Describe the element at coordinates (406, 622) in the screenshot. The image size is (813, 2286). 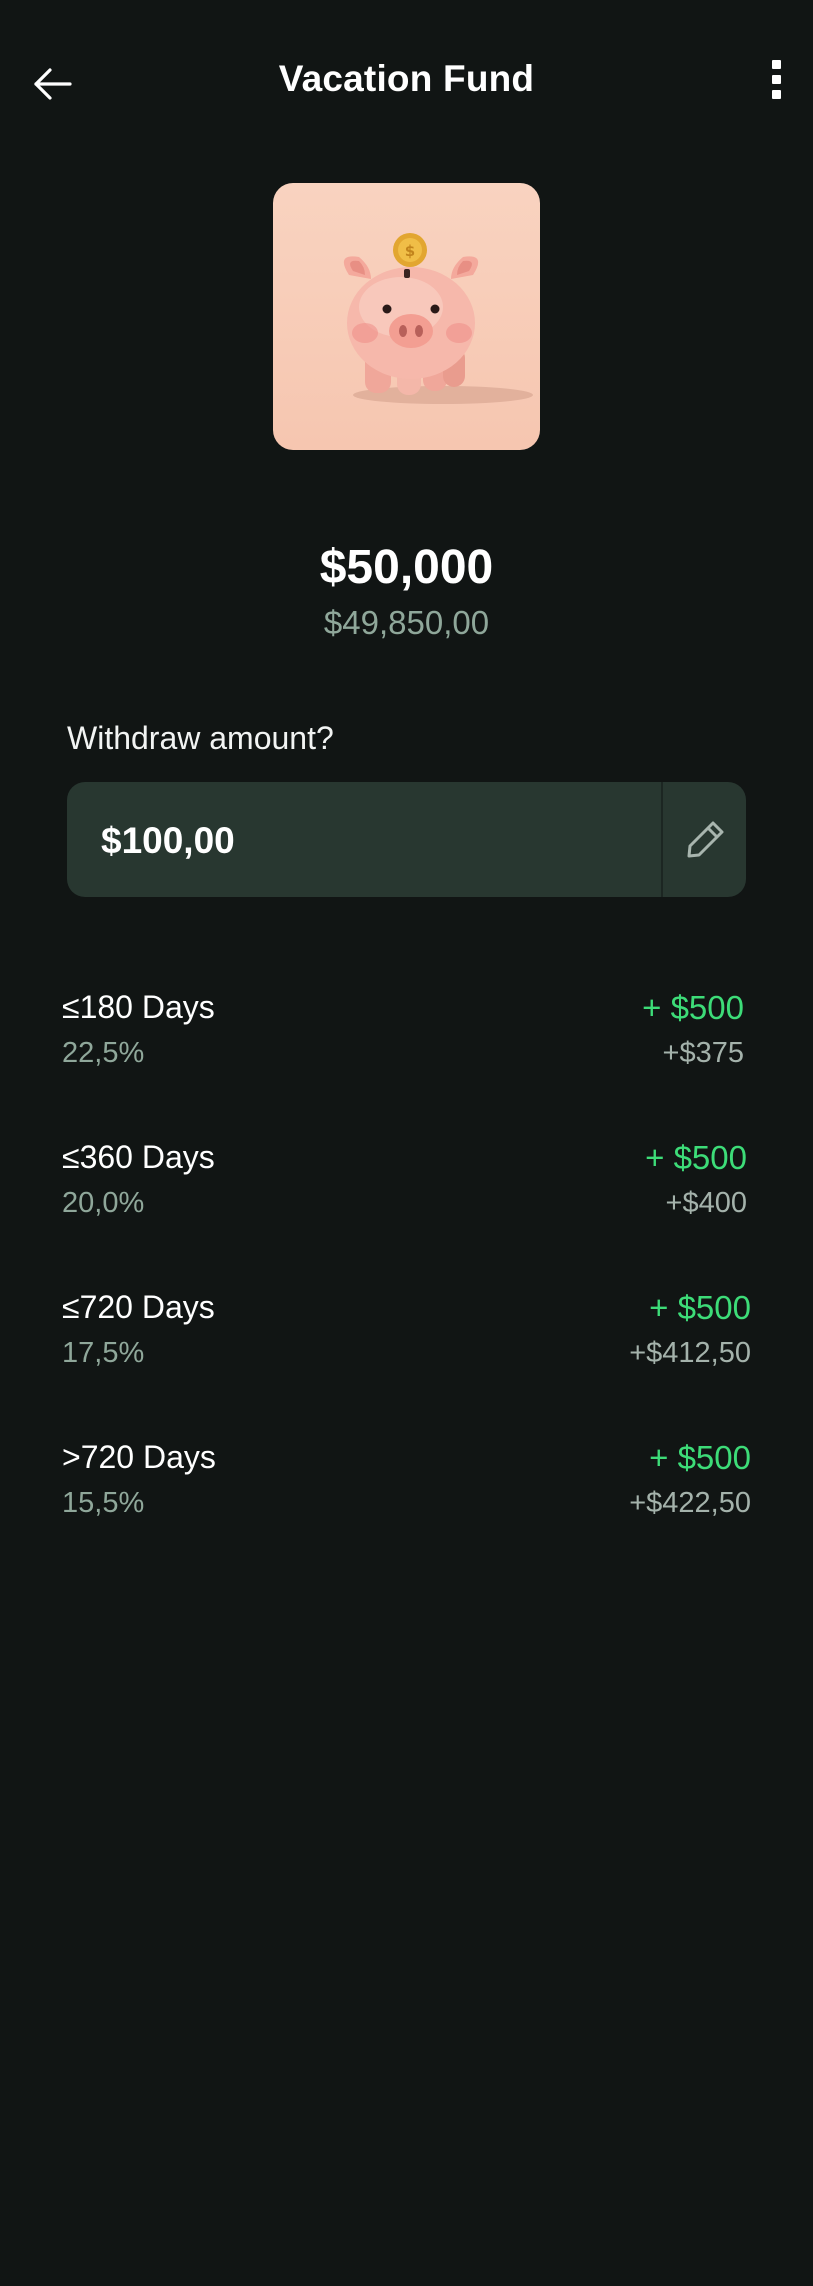
I see `available-balance: $49,850,00` at that location.